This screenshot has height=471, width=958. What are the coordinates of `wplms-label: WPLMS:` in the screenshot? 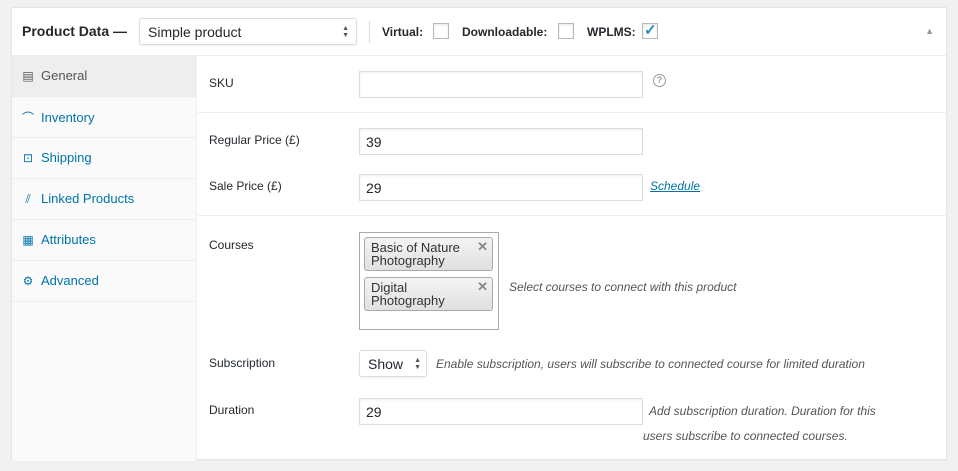 It's located at (611, 32).